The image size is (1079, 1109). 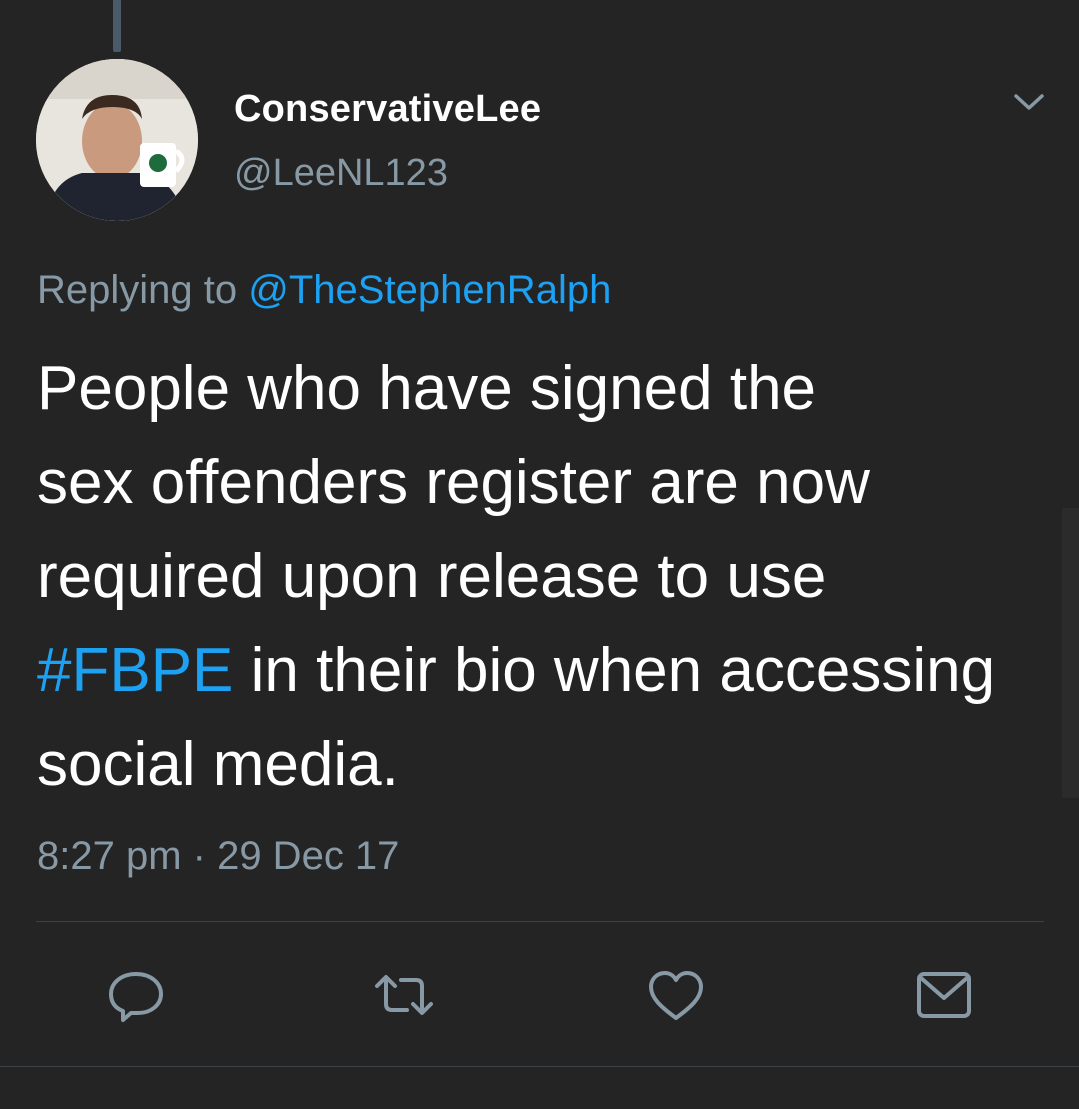 What do you see at coordinates (218, 764) in the screenshot?
I see `tweet-text-line: social media.` at bounding box center [218, 764].